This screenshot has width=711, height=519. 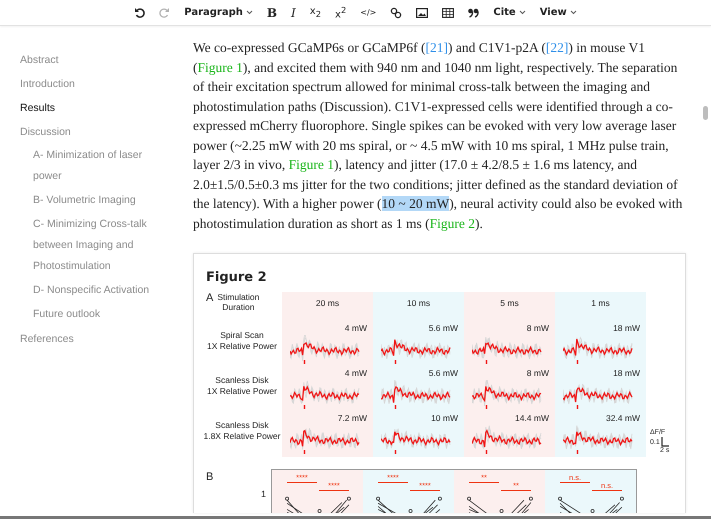 I want to click on power-label: 14.4 mW, so click(x=531, y=418).